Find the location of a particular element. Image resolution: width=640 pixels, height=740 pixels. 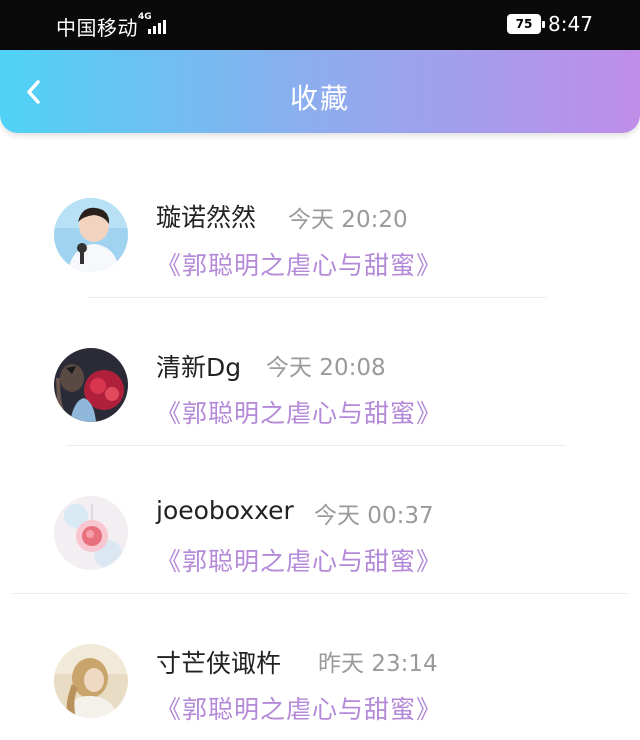

battery-icon: 75 is located at coordinates (526, 24).